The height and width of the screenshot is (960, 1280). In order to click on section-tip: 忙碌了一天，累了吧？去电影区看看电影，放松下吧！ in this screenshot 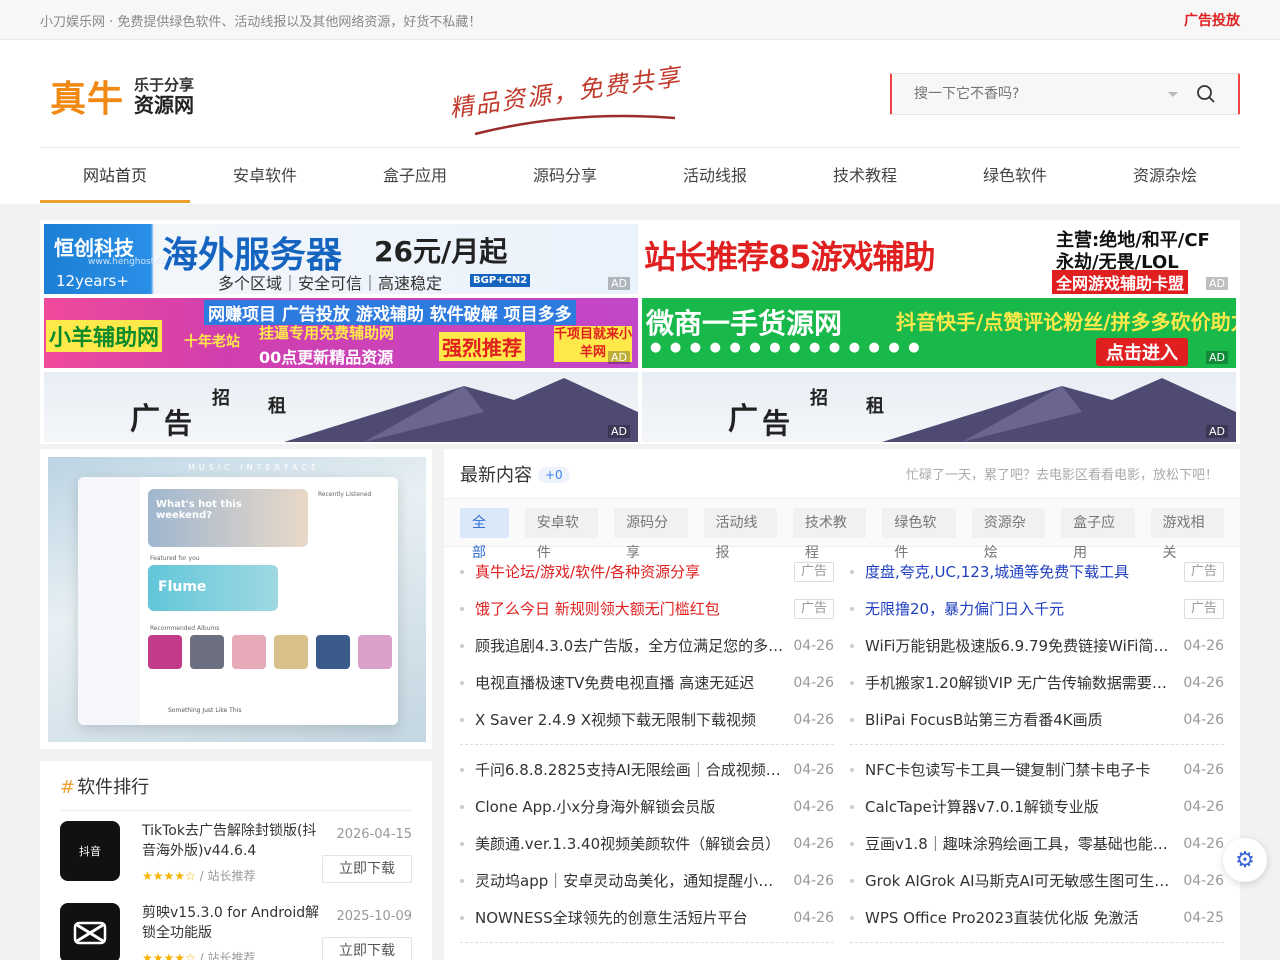, I will do `click(1062, 473)`.